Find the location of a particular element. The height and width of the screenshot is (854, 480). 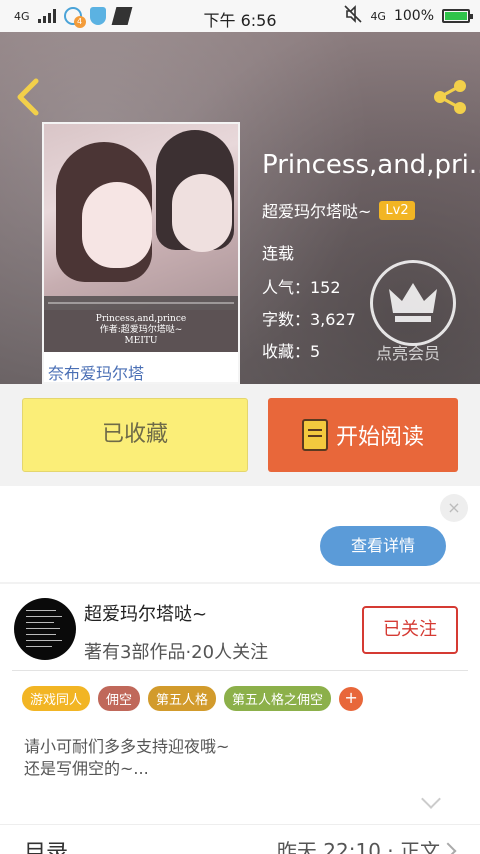

cover-caption-author: 作者:超爱玛尔塔哒~ is located at coordinates (141, 330).